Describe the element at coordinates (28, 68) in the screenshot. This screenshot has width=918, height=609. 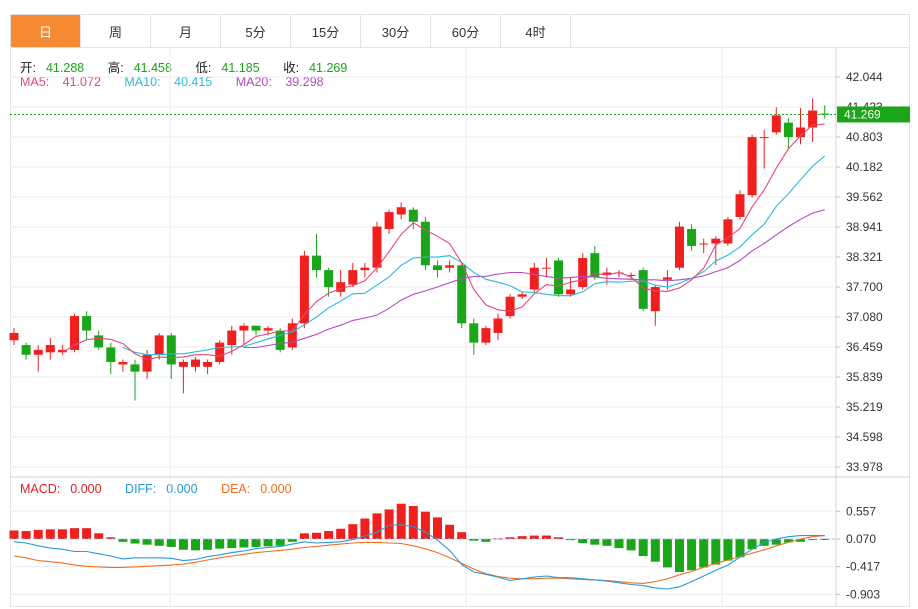
I see `open-label: 开:` at that location.